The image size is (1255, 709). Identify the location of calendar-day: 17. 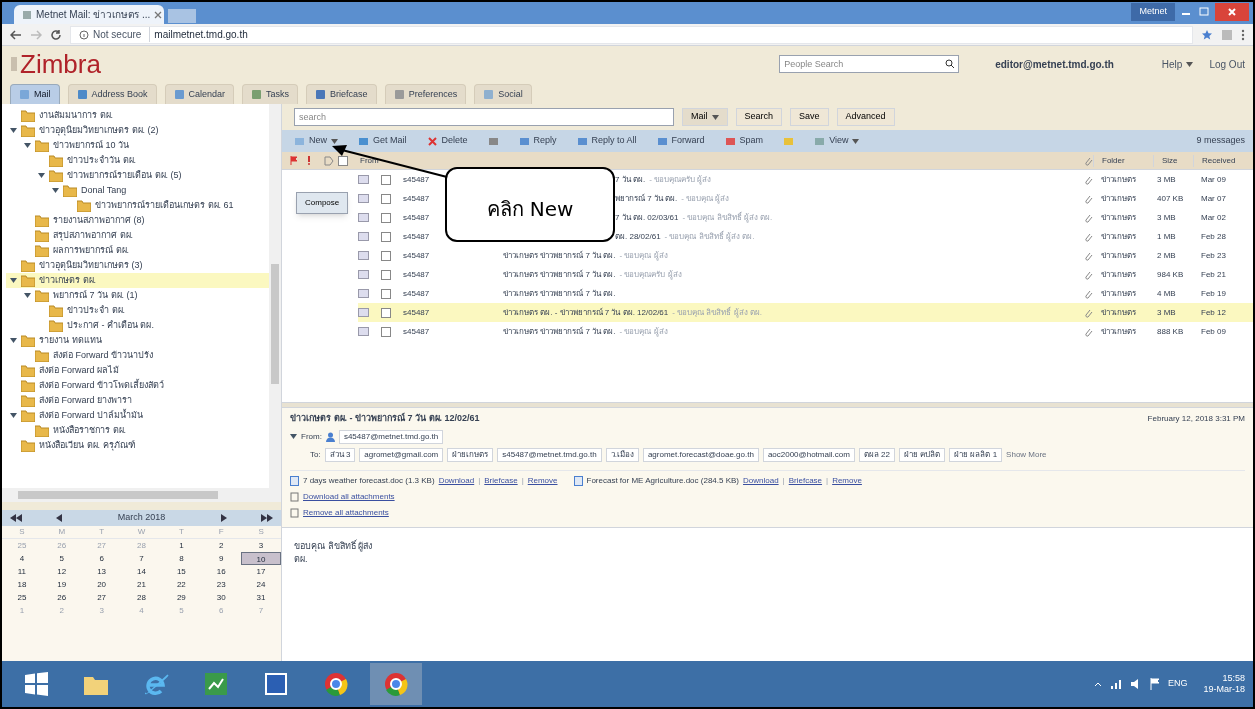
(261, 571).